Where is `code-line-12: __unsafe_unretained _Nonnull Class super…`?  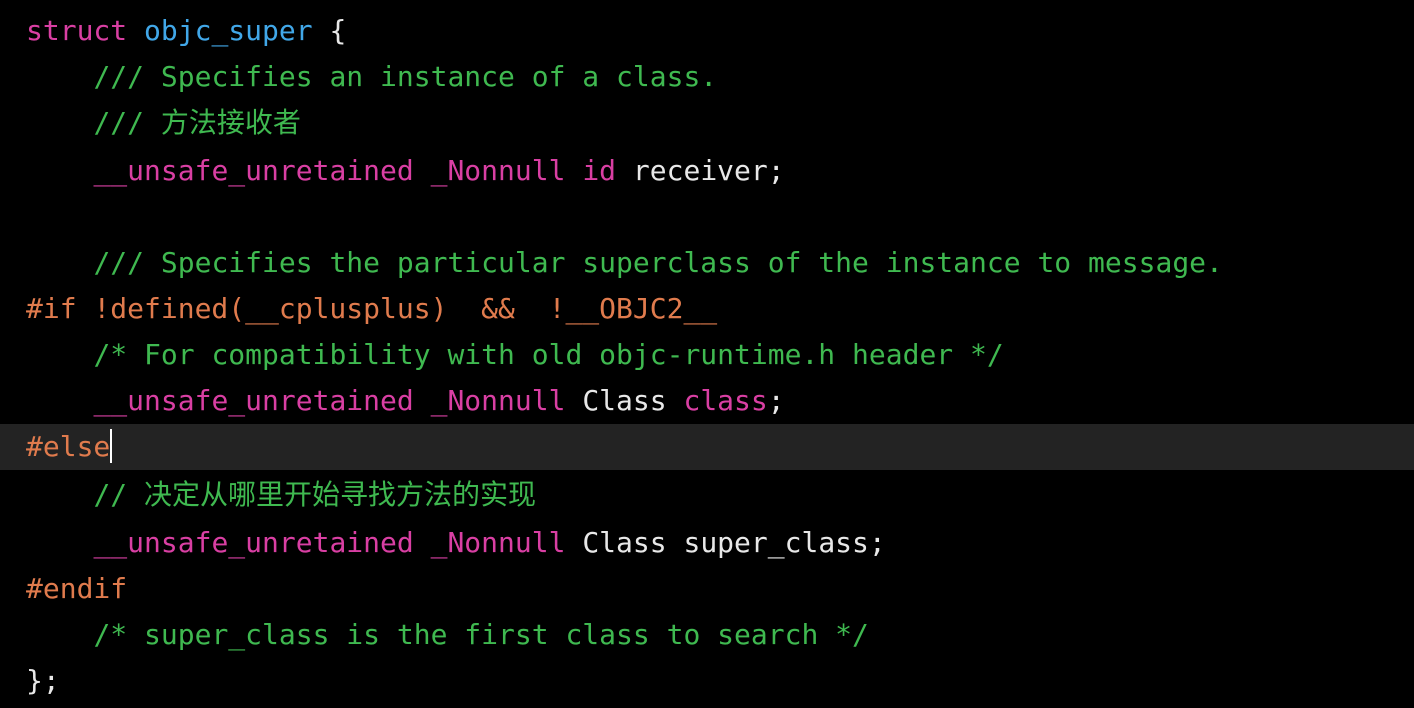 code-line-12: __unsafe_unretained _Nonnull Class super… is located at coordinates (707, 543).